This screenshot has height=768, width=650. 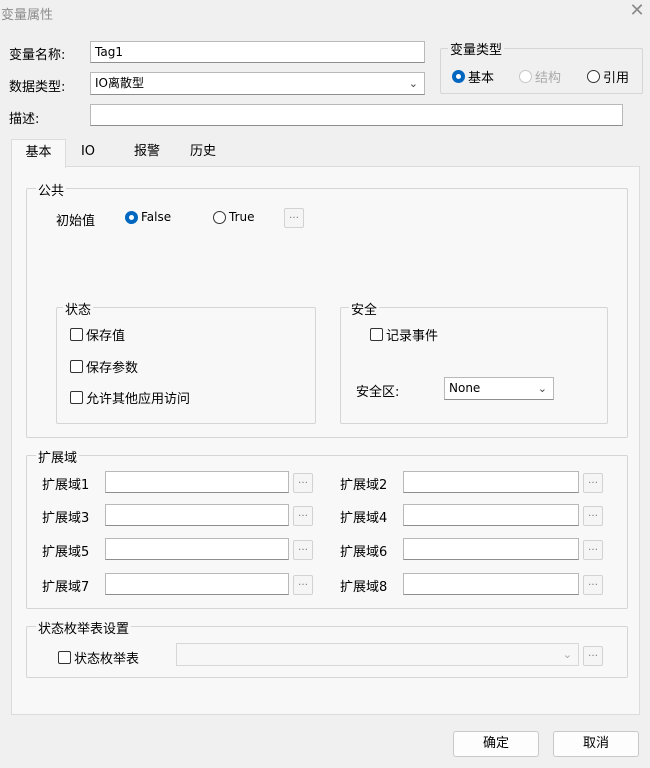 What do you see at coordinates (257, 83) in the screenshot?
I see `data-type-select: IO离散型 ⌄` at bounding box center [257, 83].